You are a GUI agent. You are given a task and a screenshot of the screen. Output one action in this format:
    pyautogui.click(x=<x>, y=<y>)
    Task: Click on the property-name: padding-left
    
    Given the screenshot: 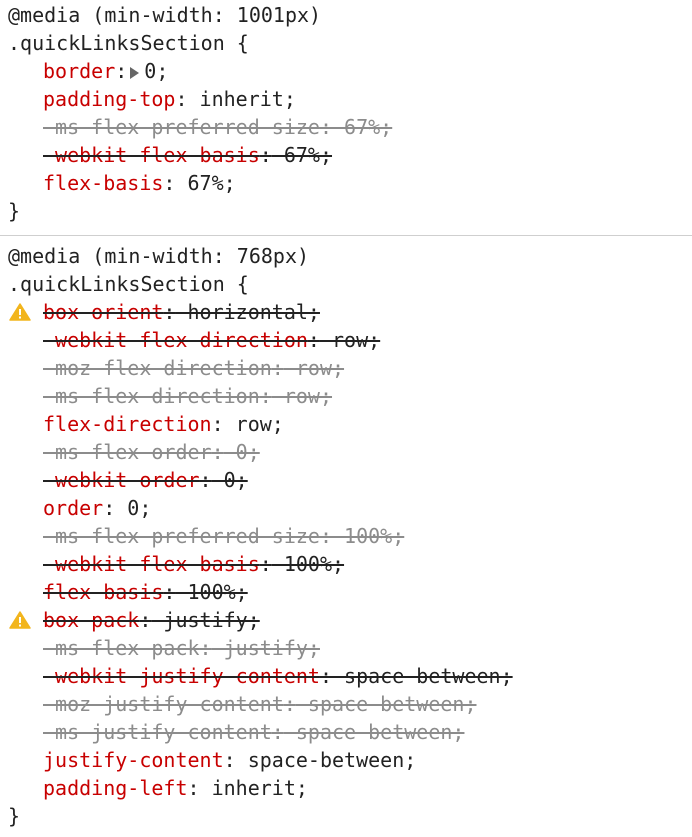 What is the action you would take?
    pyautogui.click(x=115, y=788)
    